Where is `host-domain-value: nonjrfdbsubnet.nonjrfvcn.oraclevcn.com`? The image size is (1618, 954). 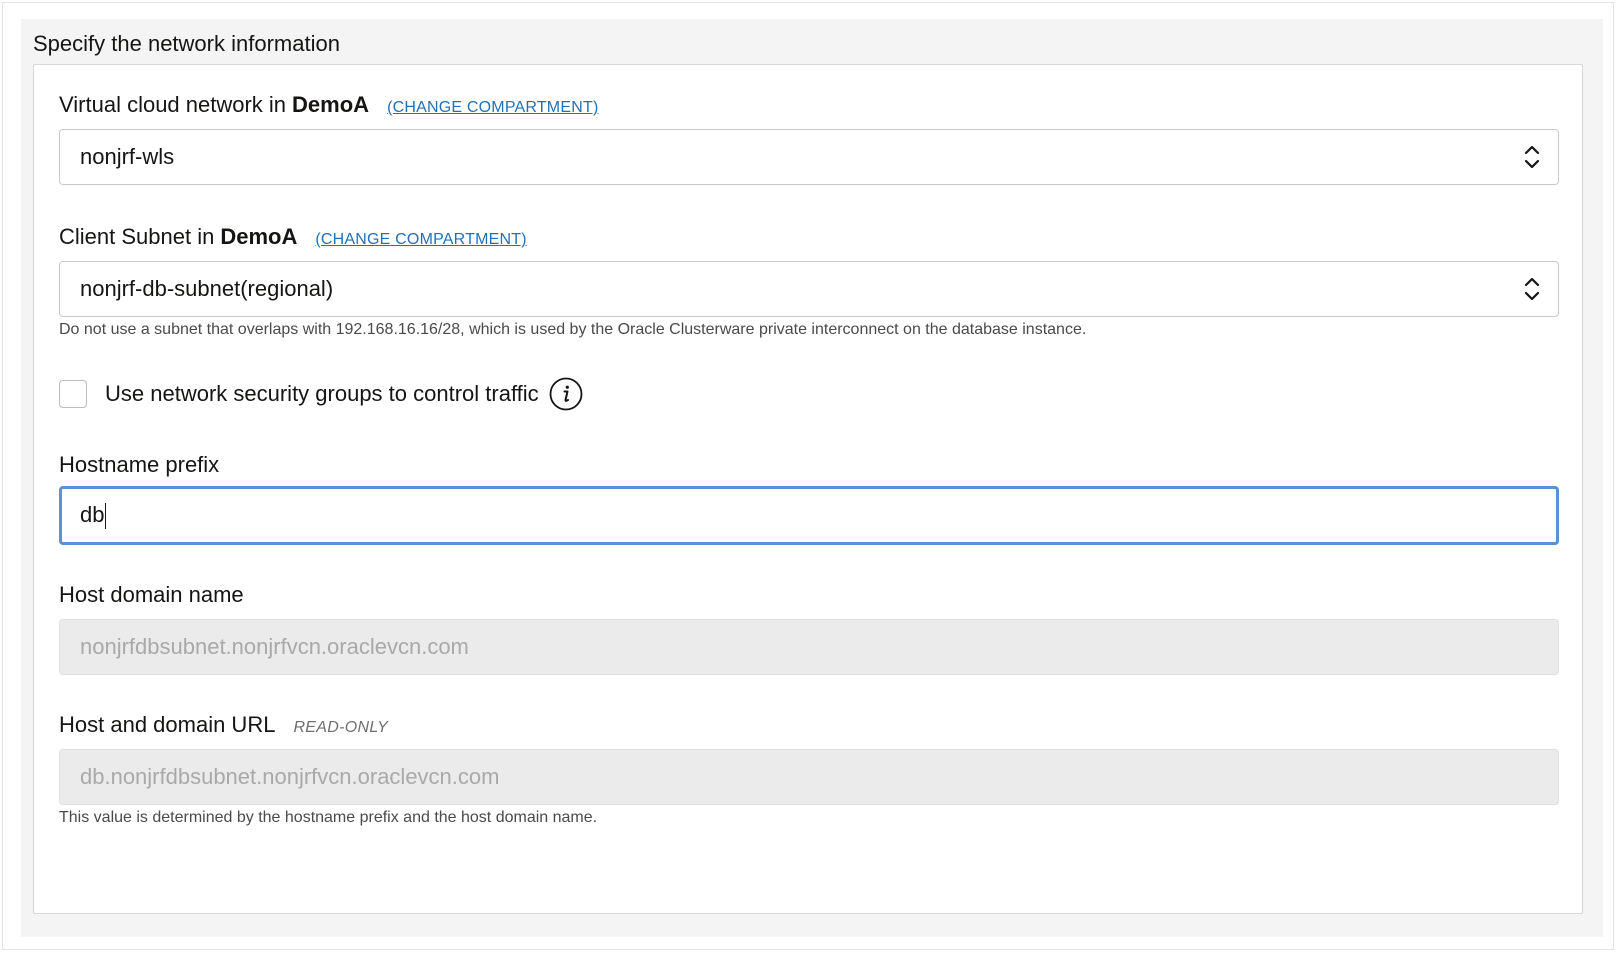 host-domain-value: nonjrfdbsubnet.nonjrfvcn.oraclevcn.com is located at coordinates (274, 646).